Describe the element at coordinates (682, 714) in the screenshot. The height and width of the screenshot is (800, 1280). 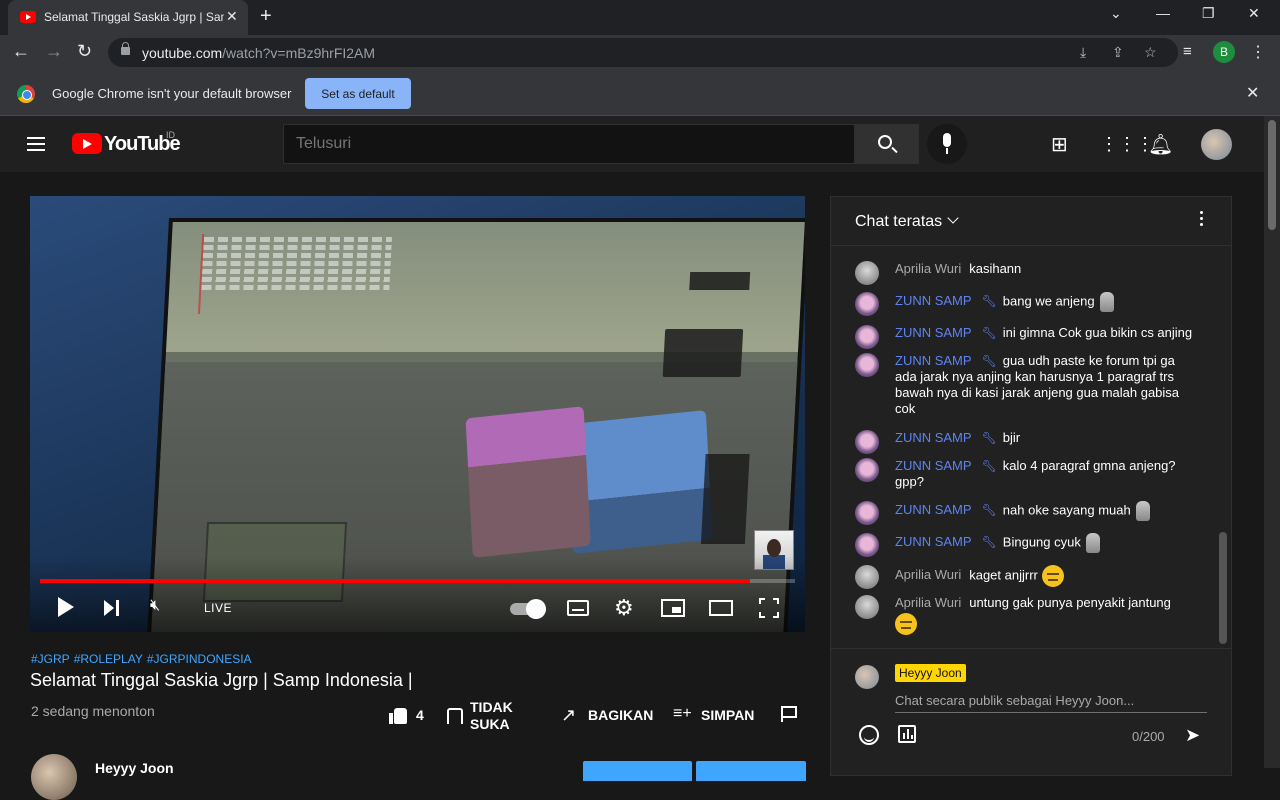
I see `save-playlist-icon: ≡+` at that location.